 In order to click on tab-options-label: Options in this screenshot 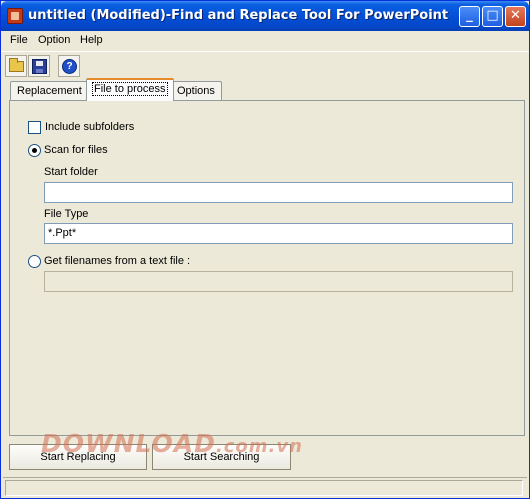, I will do `click(196, 91)`.